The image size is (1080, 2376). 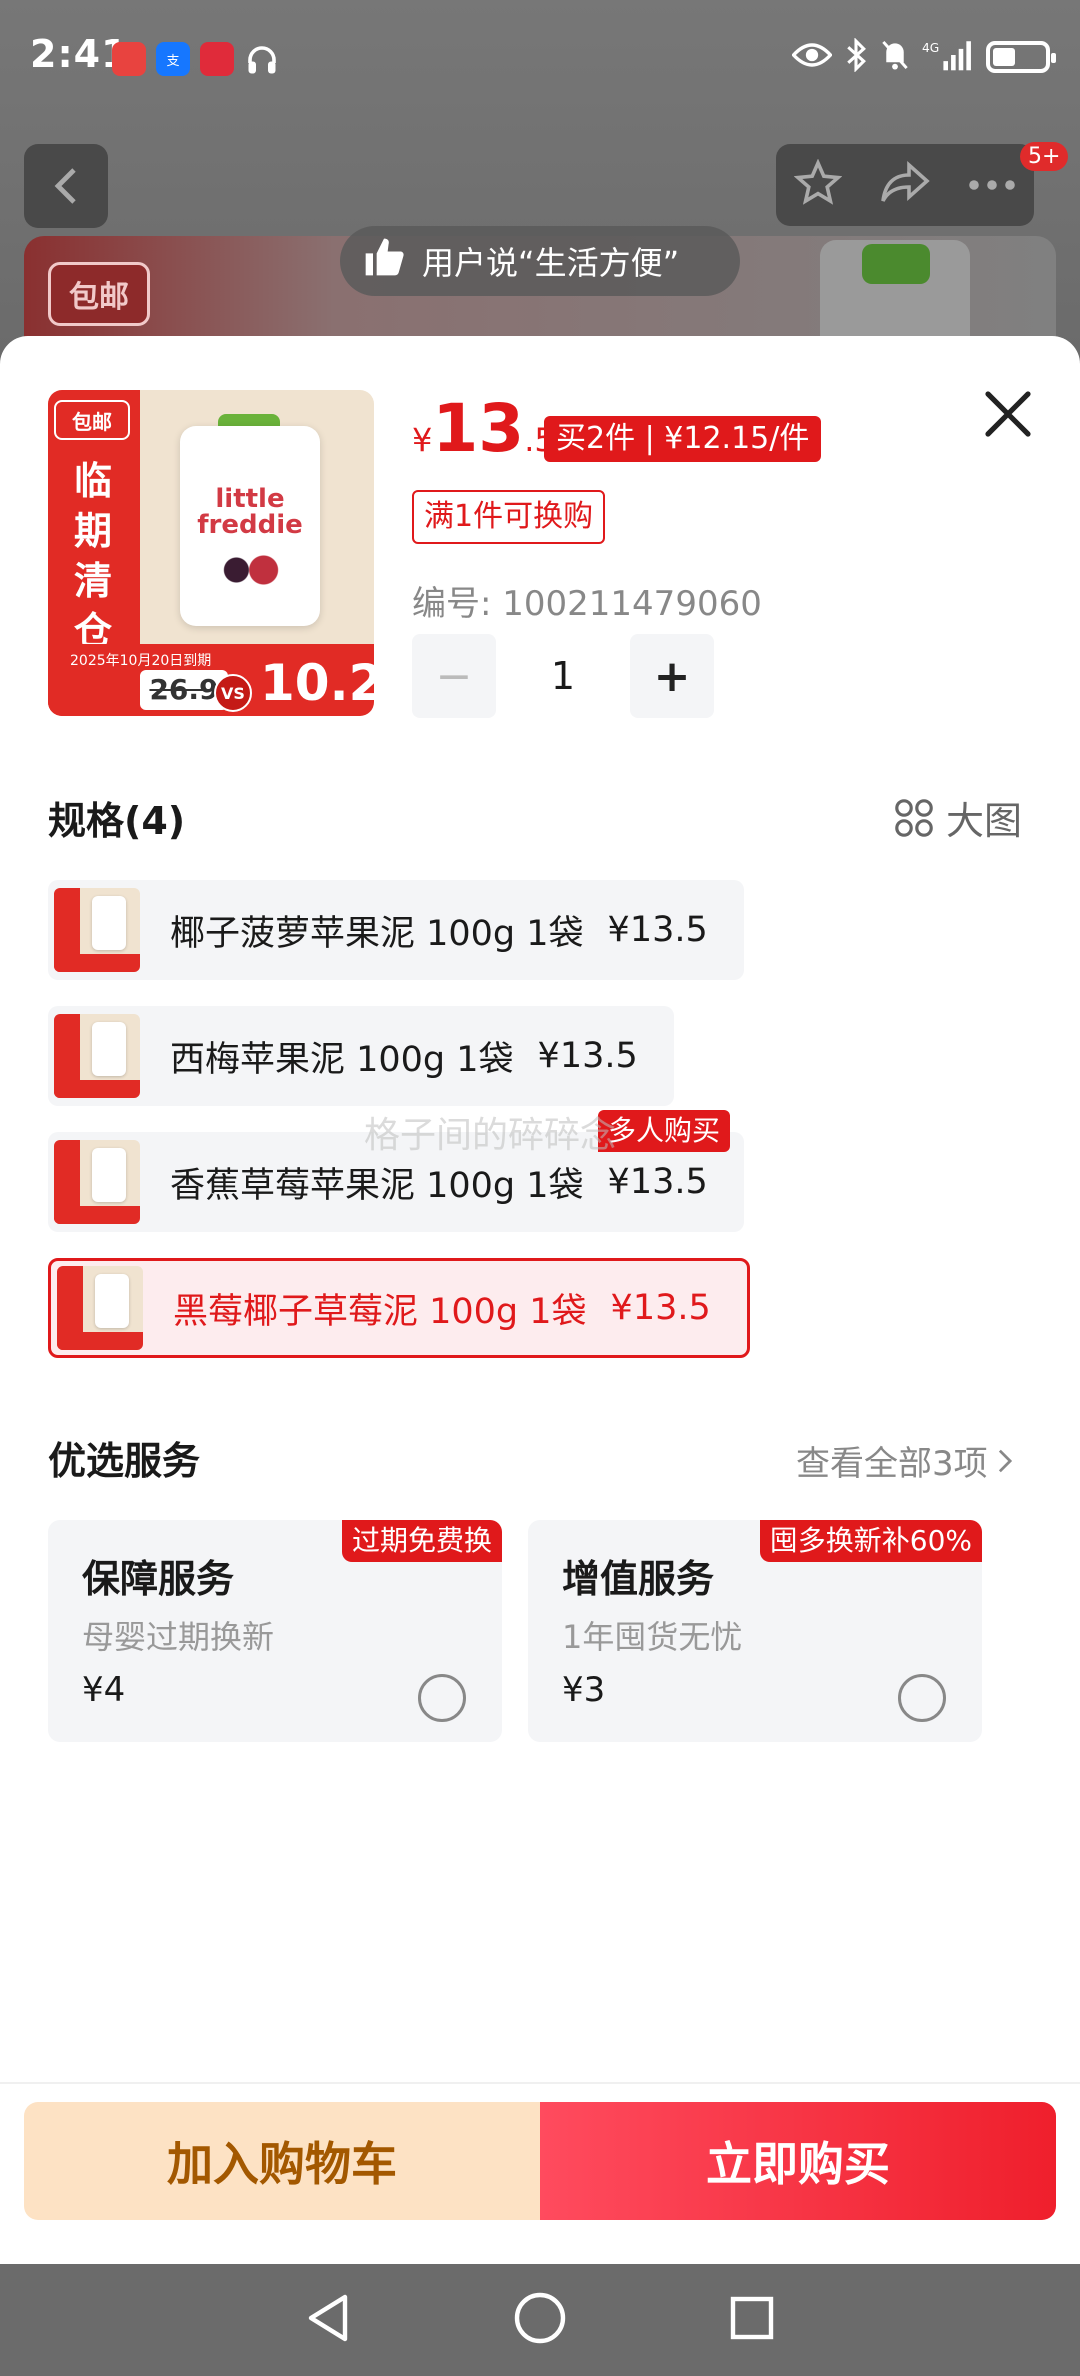 What do you see at coordinates (99, 294) in the screenshot?
I see `hero-free-shipping-tag: 包邮` at bounding box center [99, 294].